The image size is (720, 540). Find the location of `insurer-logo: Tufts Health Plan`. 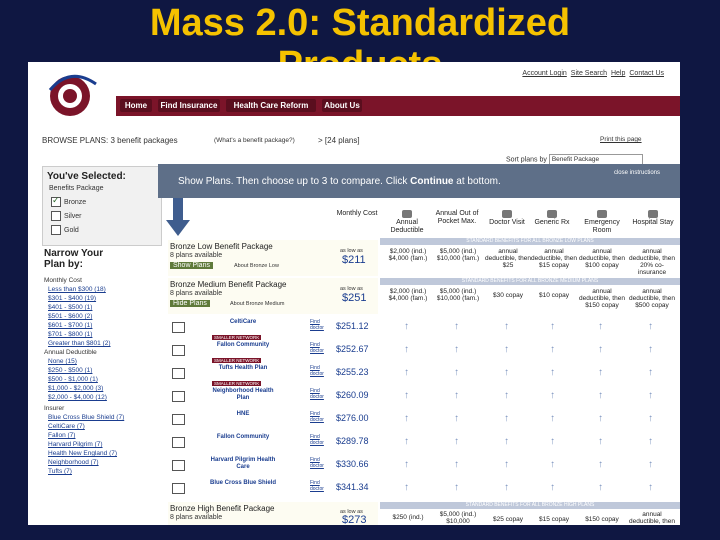

insurer-logo: Tufts Health Plan is located at coordinates (243, 368).